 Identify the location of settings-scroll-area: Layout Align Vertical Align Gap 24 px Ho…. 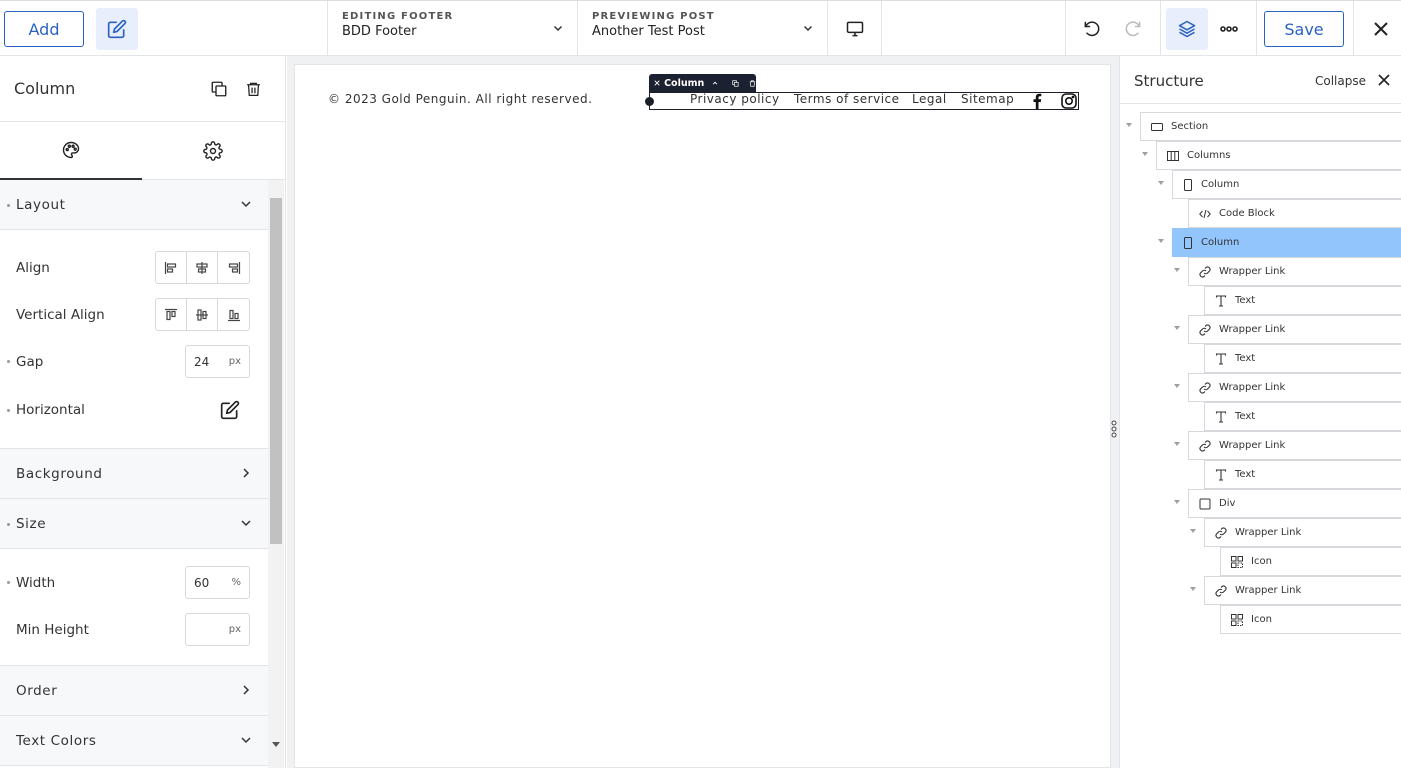
(134, 474).